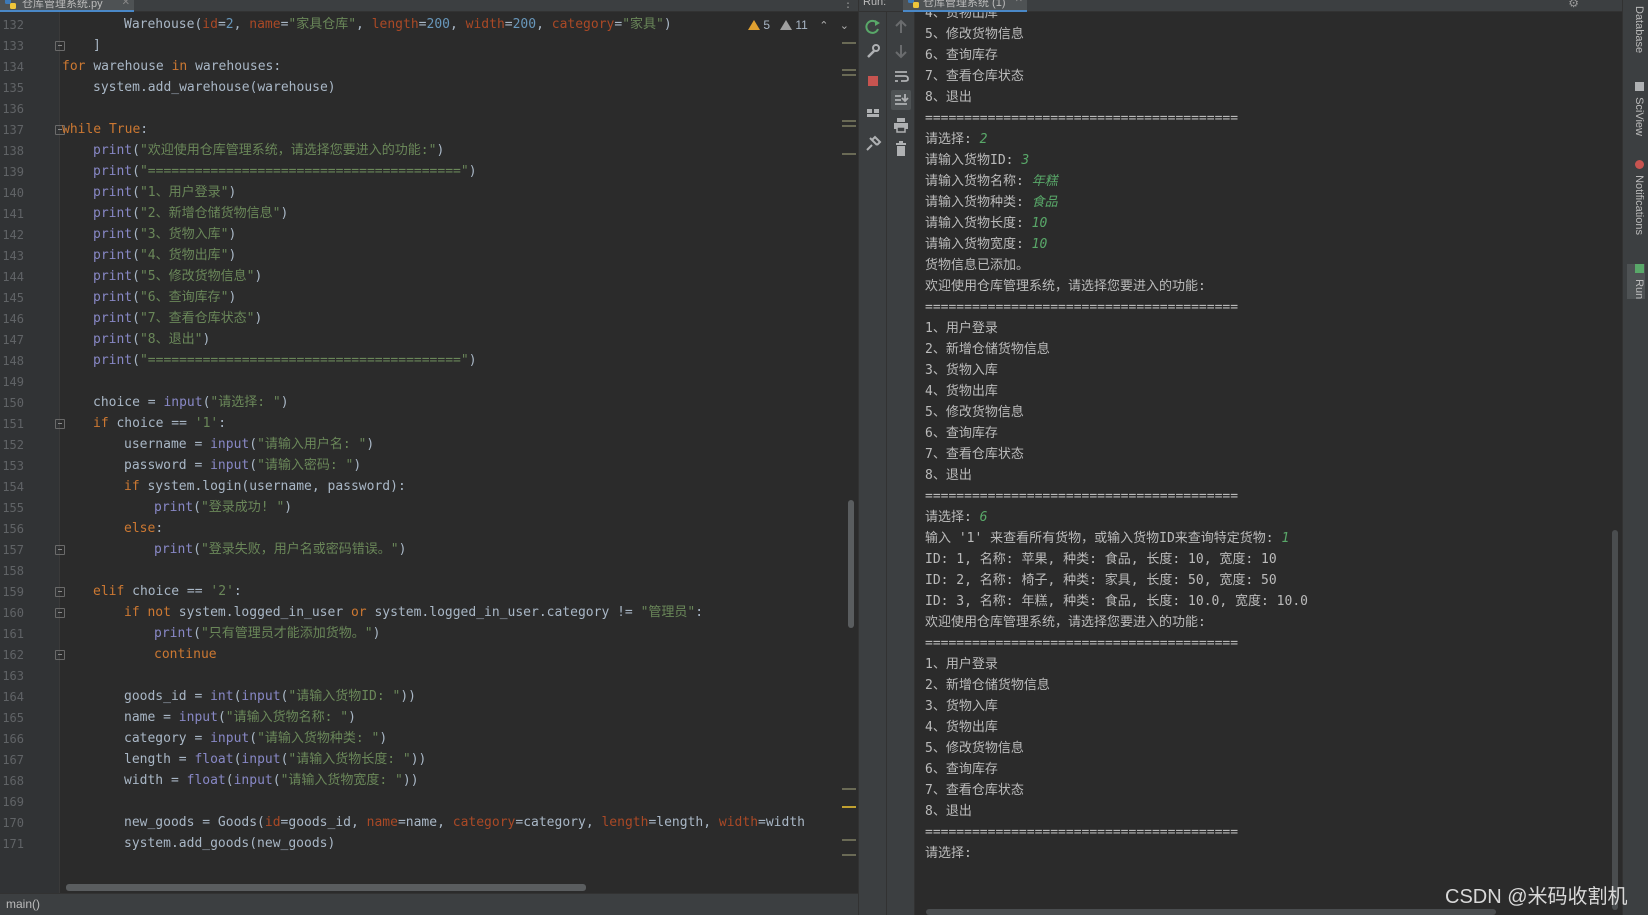  Describe the element at coordinates (1536, 897) in the screenshot. I see `watermark: CSDN @米码收割机` at that location.